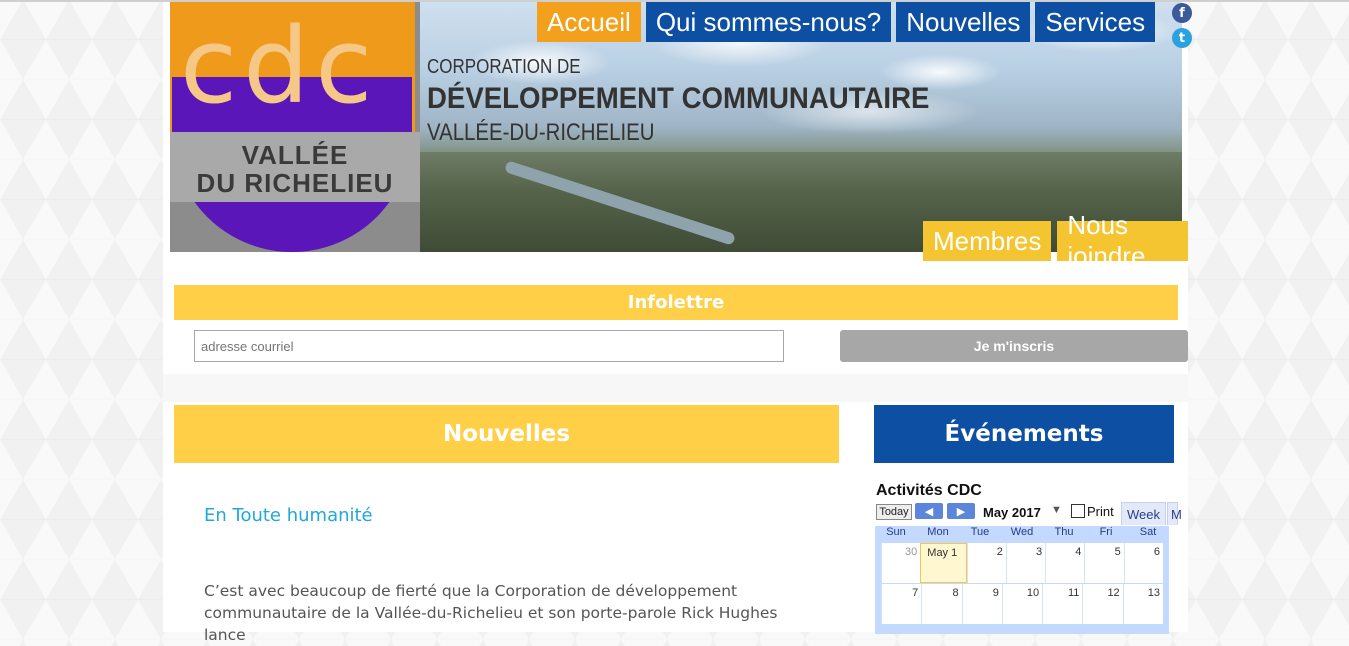  Describe the element at coordinates (901, 563) in the screenshot. I see `calendar-day: 30` at that location.